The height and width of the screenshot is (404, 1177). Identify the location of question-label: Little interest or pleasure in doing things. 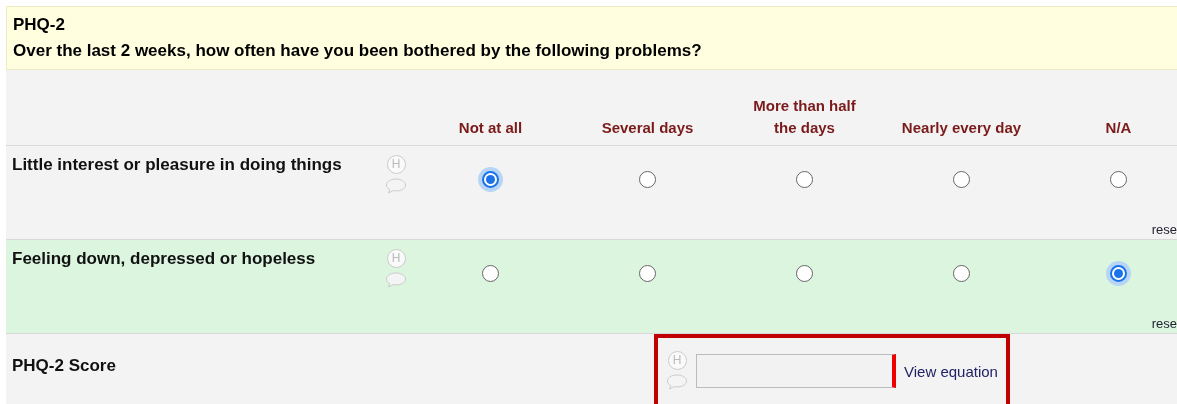
(177, 164).